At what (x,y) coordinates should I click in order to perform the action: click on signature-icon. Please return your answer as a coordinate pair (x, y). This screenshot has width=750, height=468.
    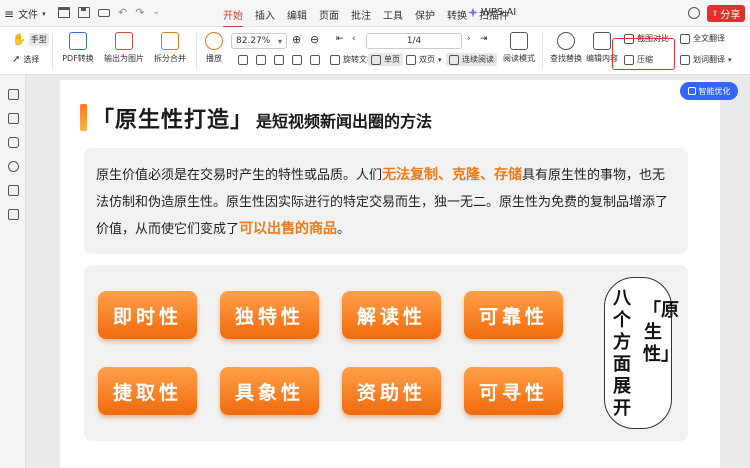
    Looking at the image, I should click on (13, 190).